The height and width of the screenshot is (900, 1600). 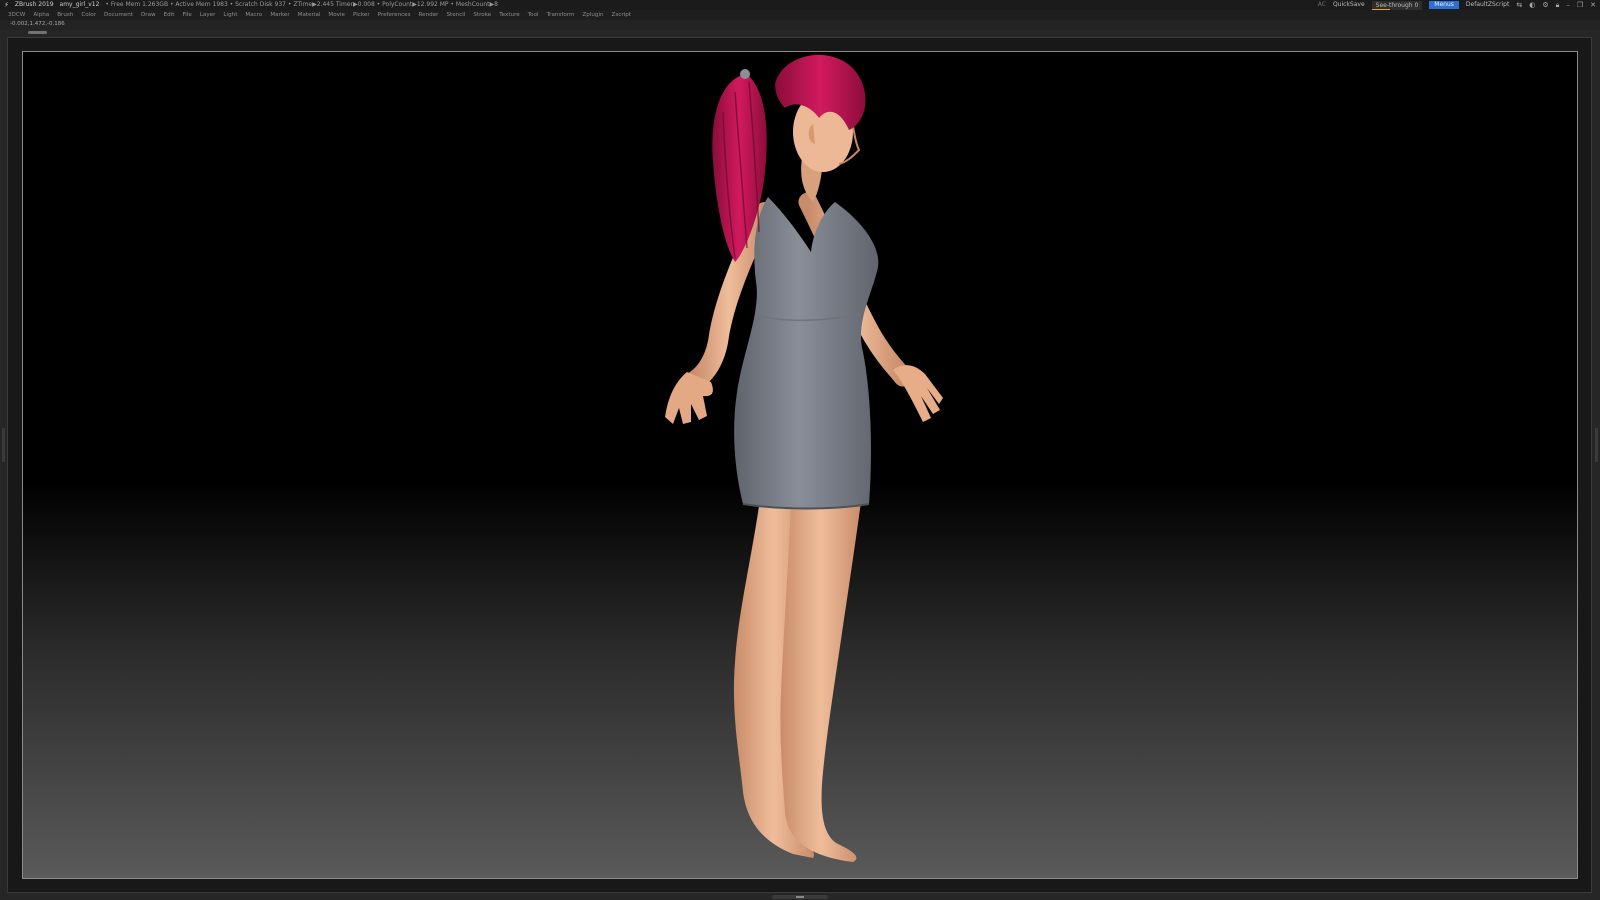 What do you see at coordinates (253, 15) in the screenshot?
I see `menu-item-macro: Macro` at bounding box center [253, 15].